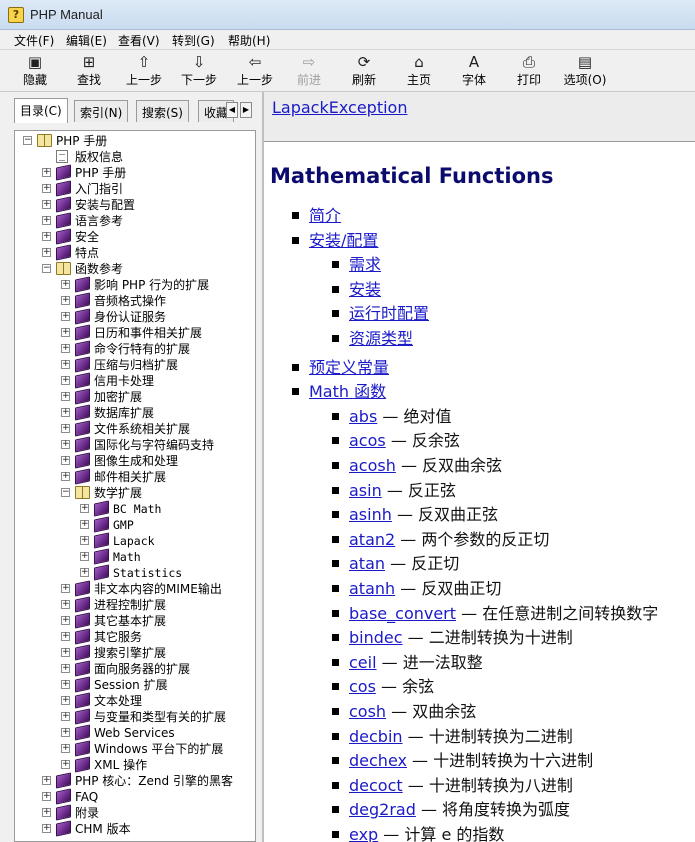  Describe the element at coordinates (135, 236) in the screenshot. I see `tree-item: + 安全` at that location.